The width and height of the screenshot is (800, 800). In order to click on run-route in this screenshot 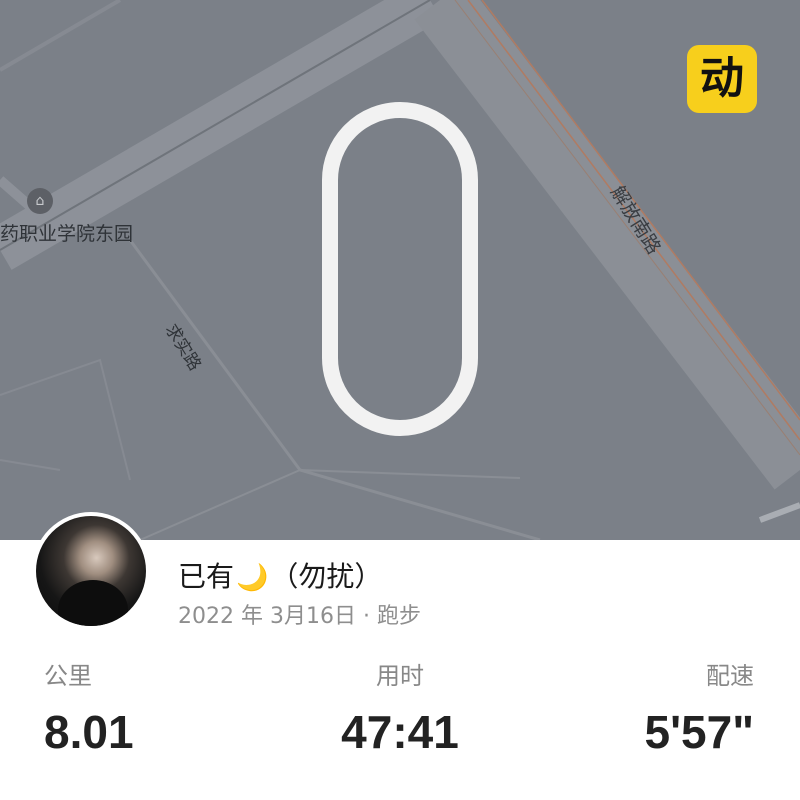, I will do `click(400, 269)`.